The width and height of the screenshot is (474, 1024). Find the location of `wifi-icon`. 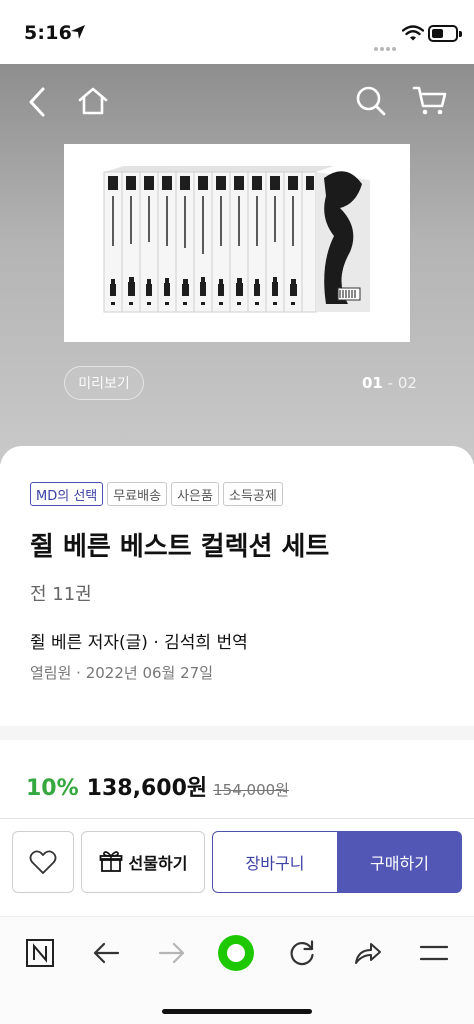

wifi-icon is located at coordinates (413, 35).